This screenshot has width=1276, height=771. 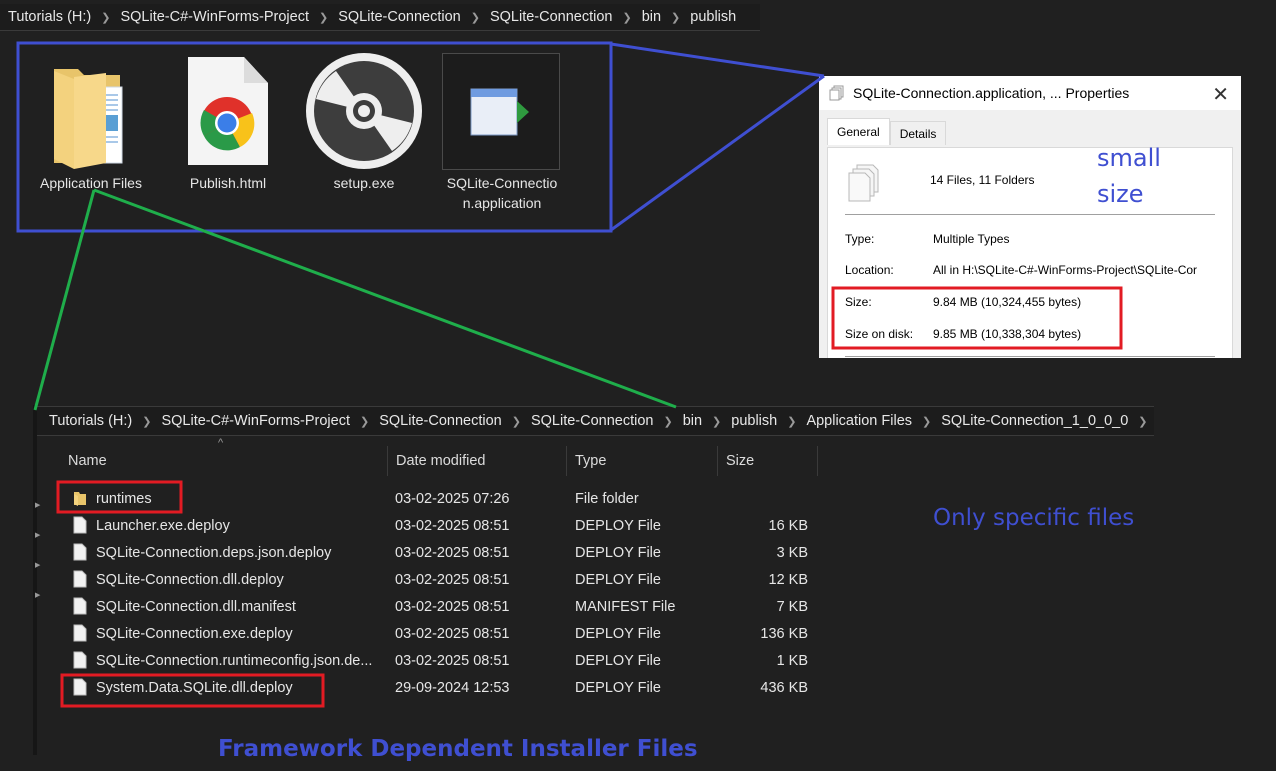 What do you see at coordinates (591, 461) in the screenshot?
I see `column-header-label: Type` at bounding box center [591, 461].